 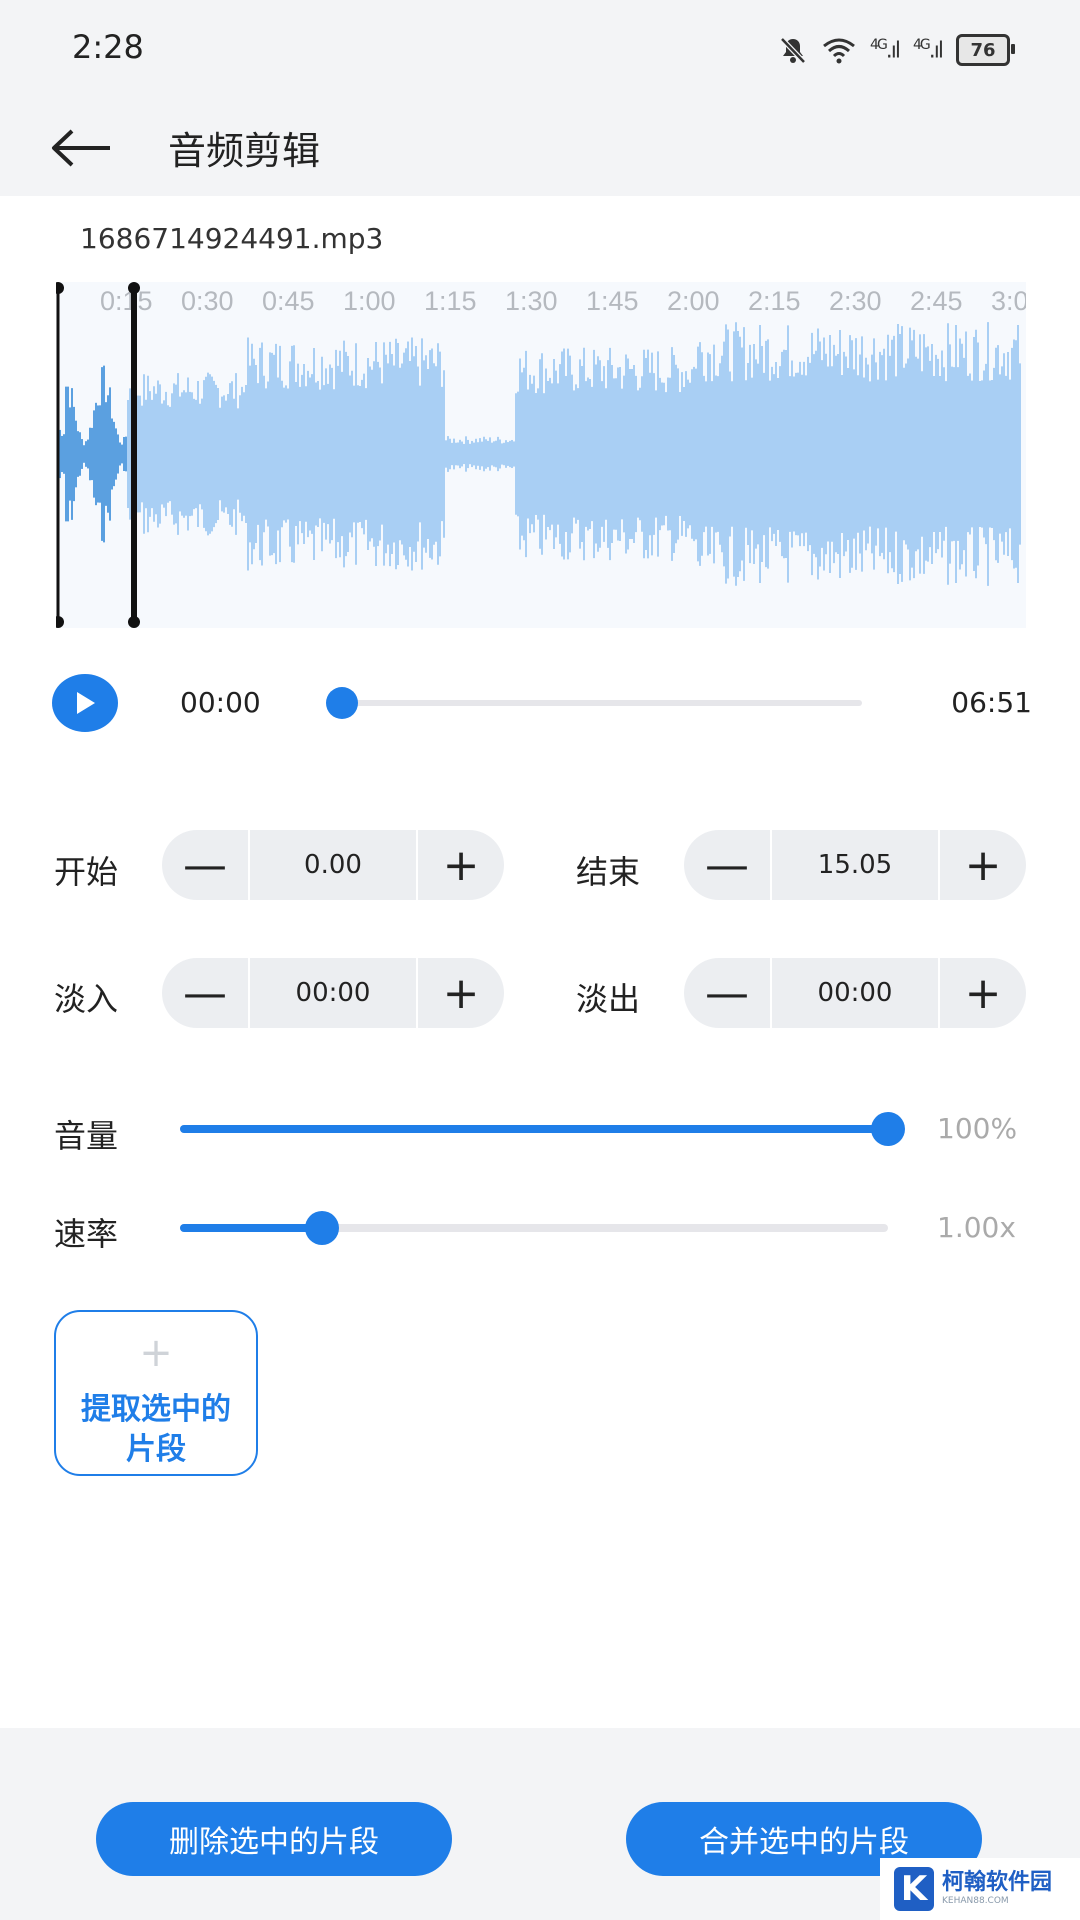 I want to click on battery-level: 76, so click(x=983, y=50).